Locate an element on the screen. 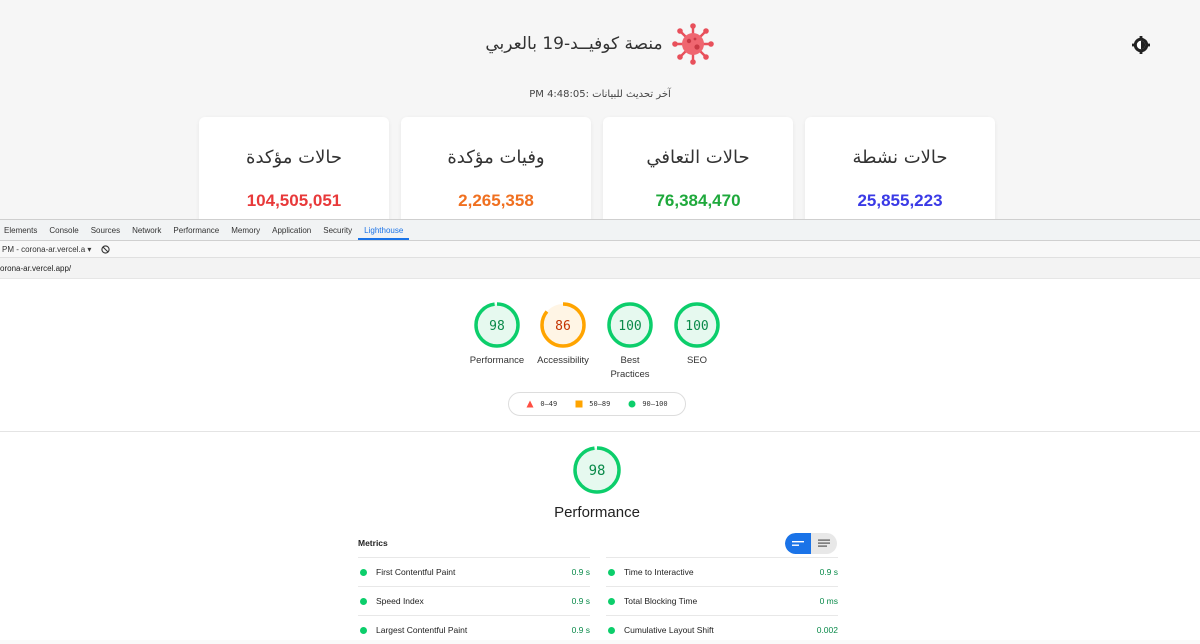 Image resolution: width=1200 pixels, height=644 pixels. performance-score: 98 is located at coordinates (597, 471).